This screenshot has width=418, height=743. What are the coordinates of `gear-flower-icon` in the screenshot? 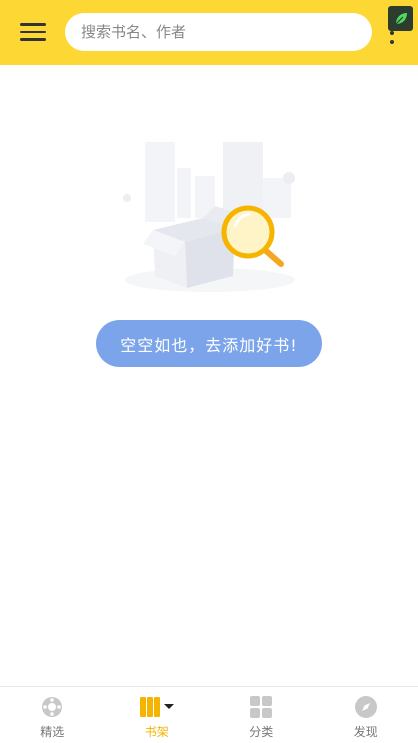 It's located at (52, 707).